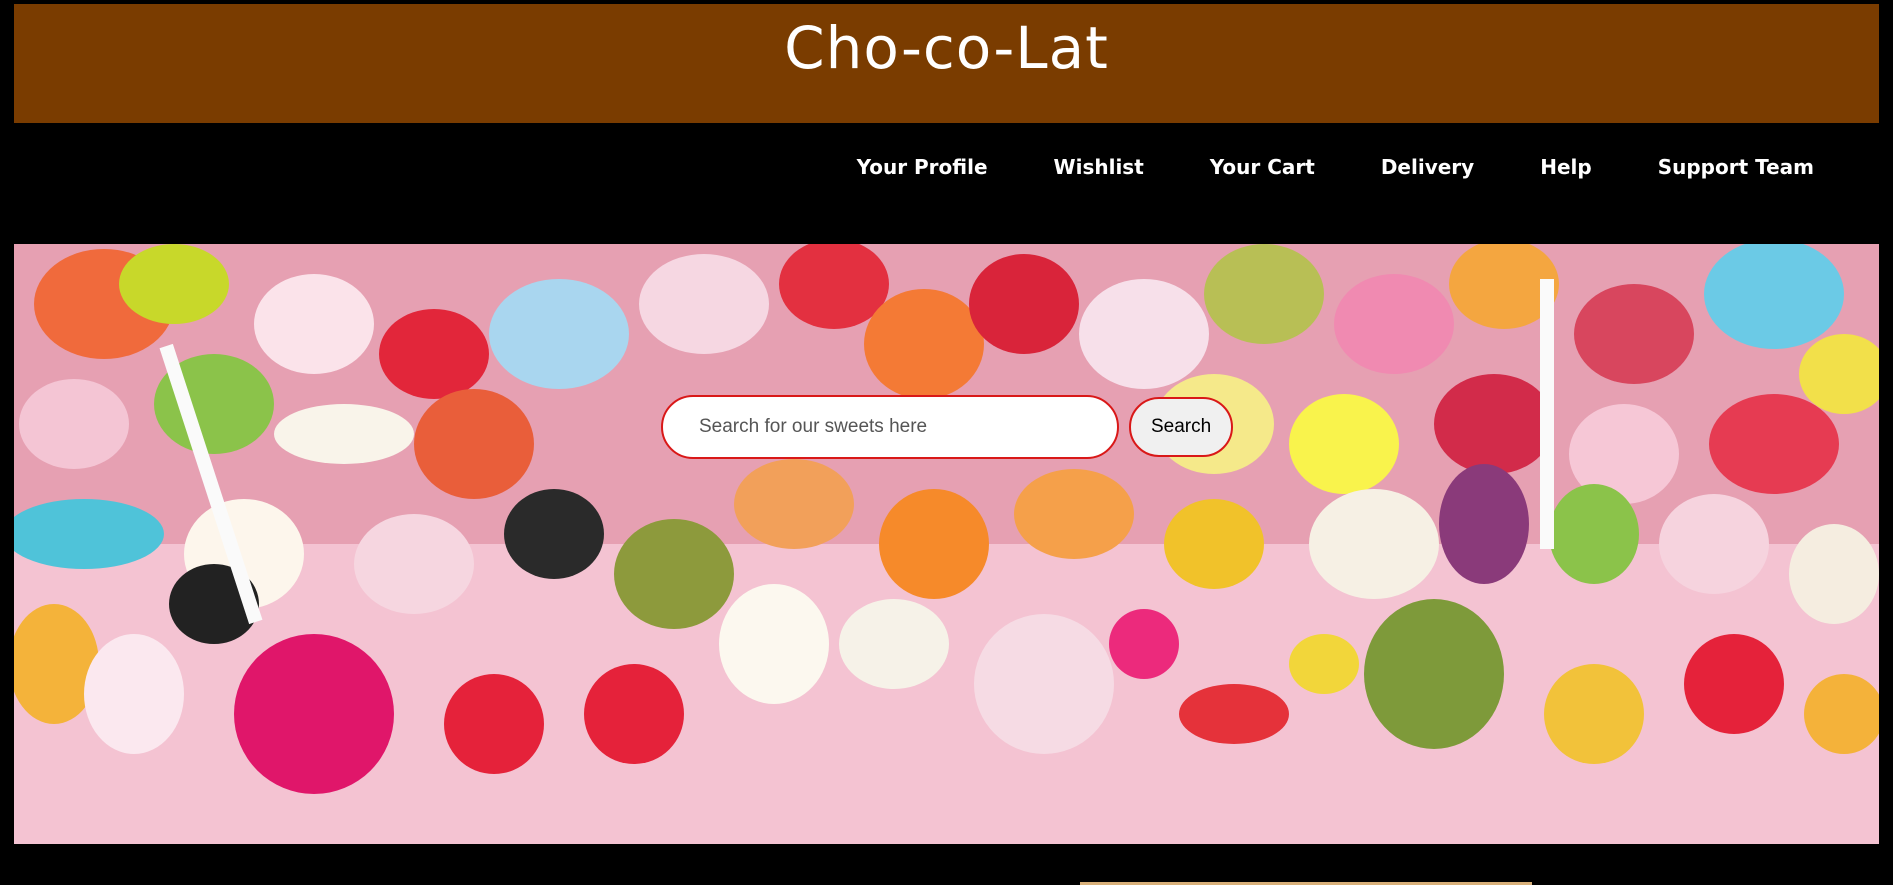 The width and height of the screenshot is (1893, 885). Describe the element at coordinates (890, 427) in the screenshot. I see `search-input` at that location.